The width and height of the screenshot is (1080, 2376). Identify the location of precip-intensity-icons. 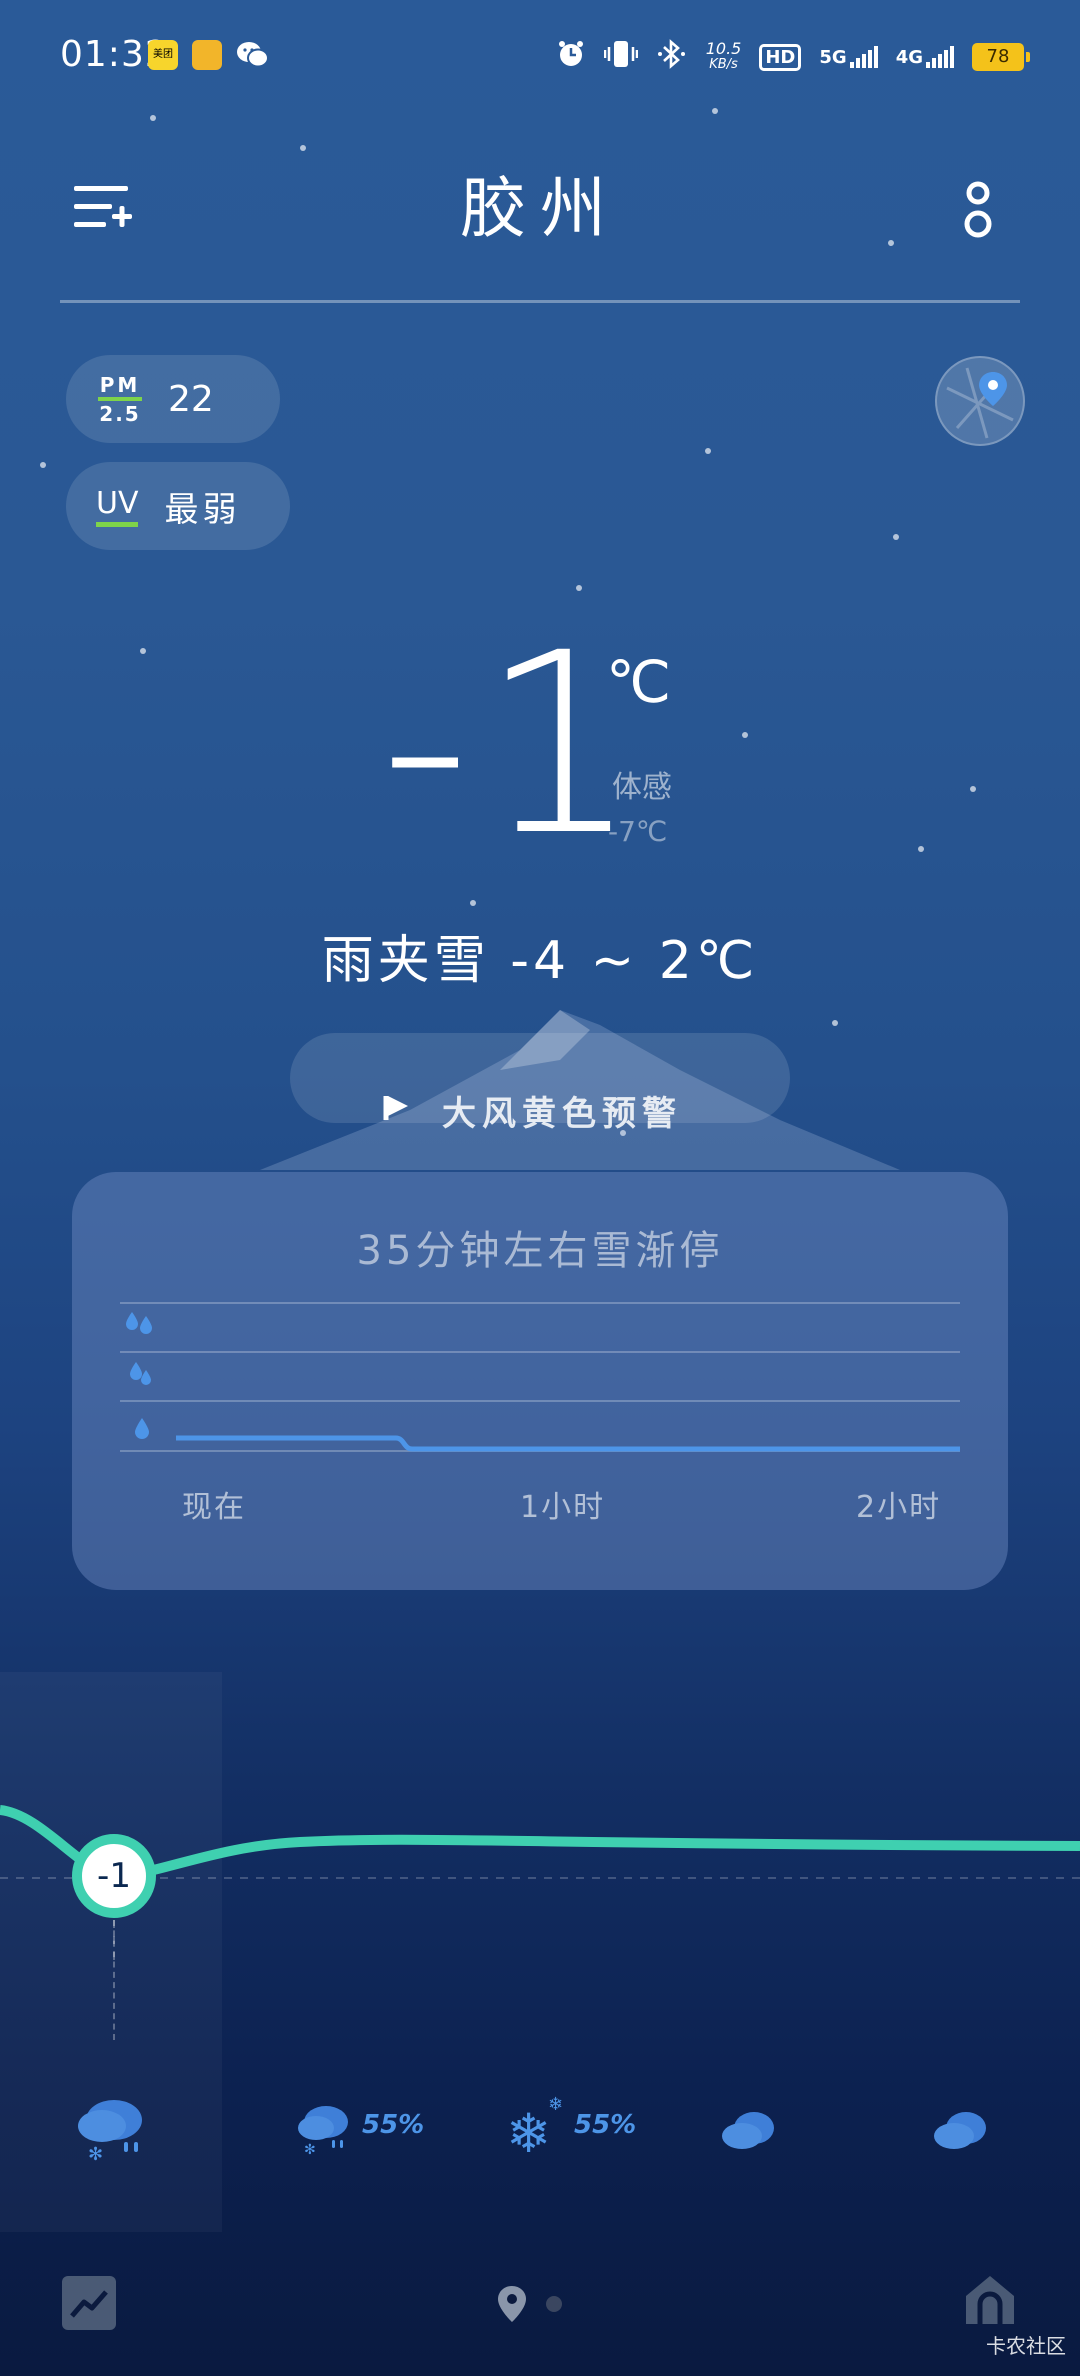
(139, 1375).